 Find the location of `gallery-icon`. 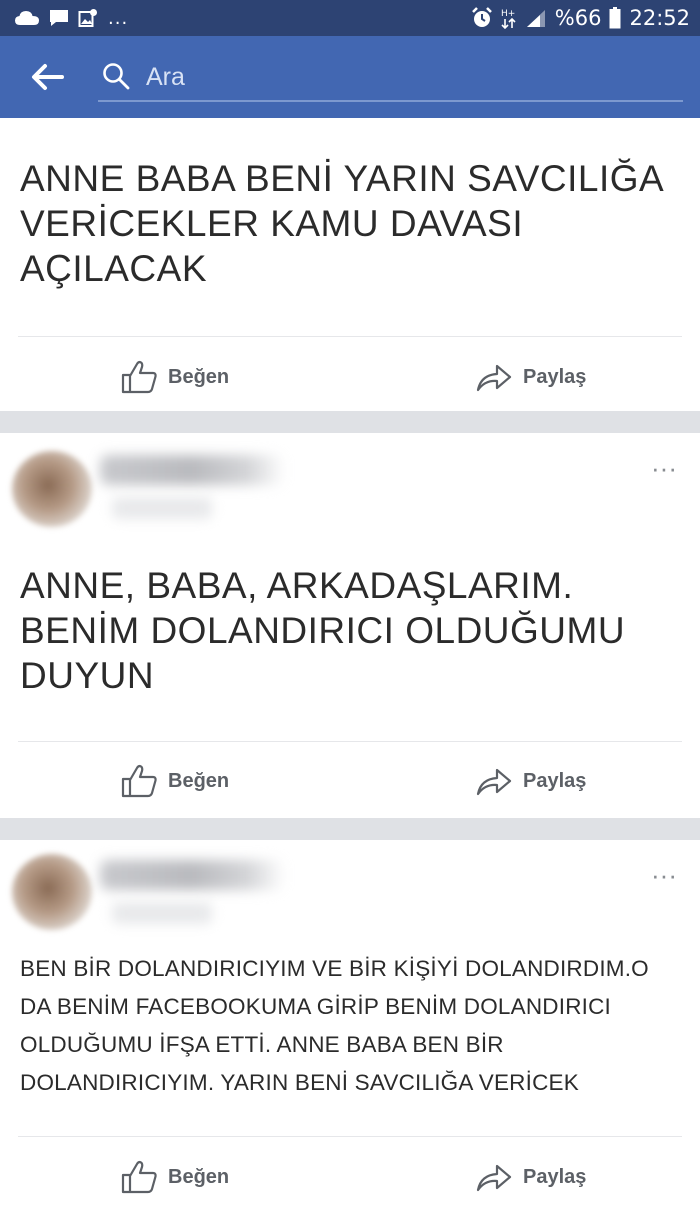

gallery-icon is located at coordinates (87, 18).